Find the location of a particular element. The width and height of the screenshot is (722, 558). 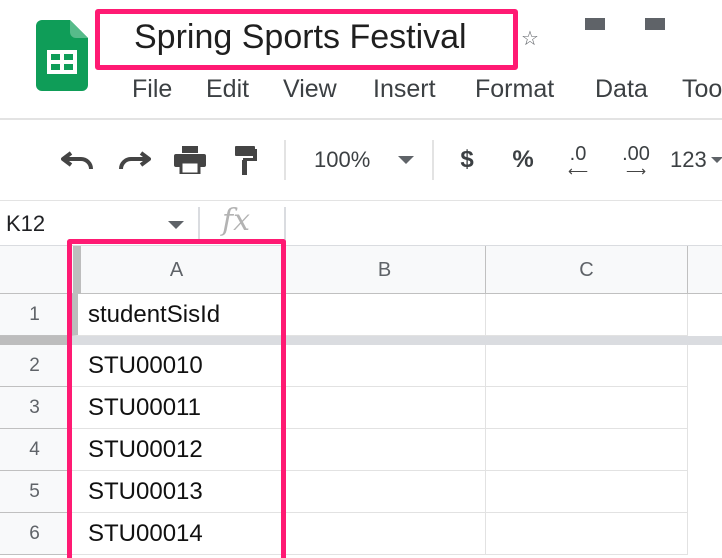

arrow-right-icon: ⟶ is located at coordinates (636, 171).